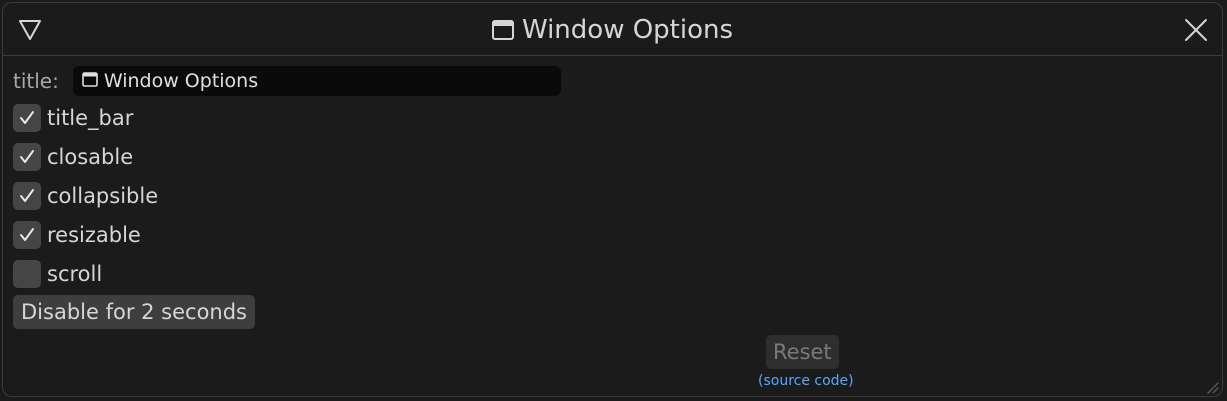 The height and width of the screenshot is (401, 1227). What do you see at coordinates (90, 118) in the screenshot?
I see `checkbox-label: title_bar` at bounding box center [90, 118].